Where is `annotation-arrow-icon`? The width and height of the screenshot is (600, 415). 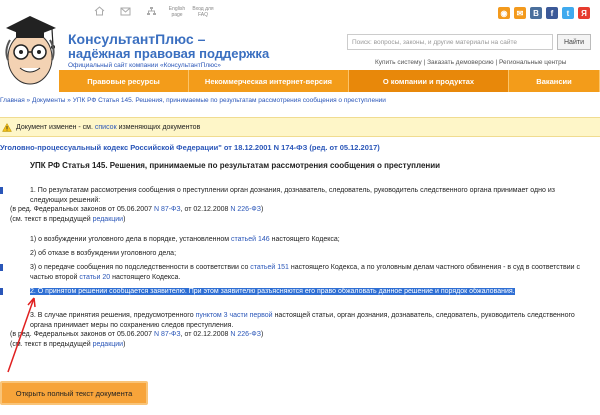 annotation-arrow-icon is located at coordinates (21, 335).